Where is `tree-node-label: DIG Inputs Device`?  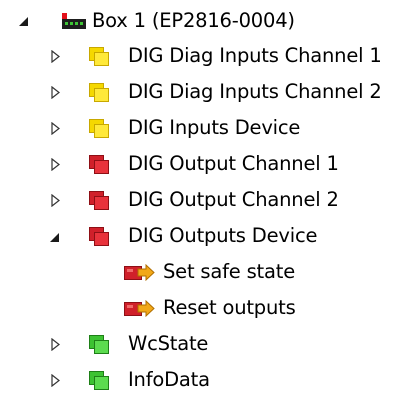
tree-node-label: DIG Inputs Device is located at coordinates (214, 127).